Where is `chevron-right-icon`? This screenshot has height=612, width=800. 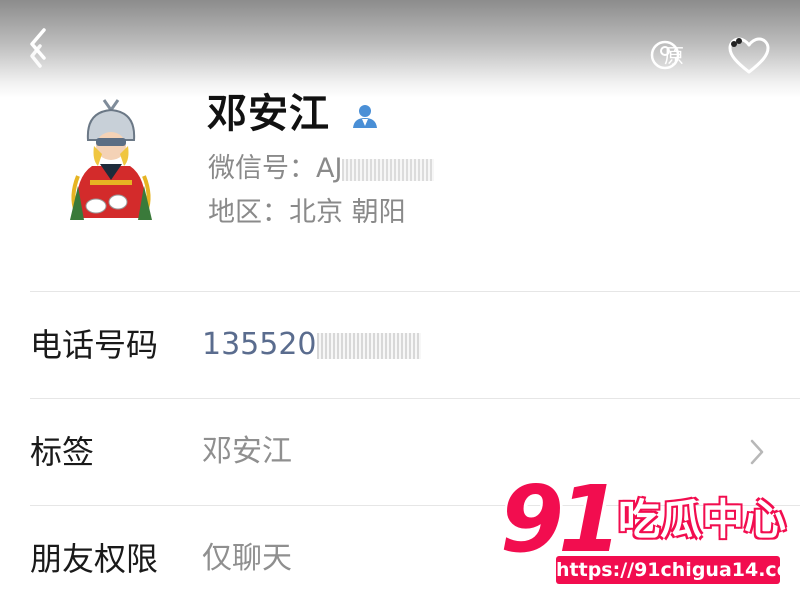 chevron-right-icon is located at coordinates (757, 452).